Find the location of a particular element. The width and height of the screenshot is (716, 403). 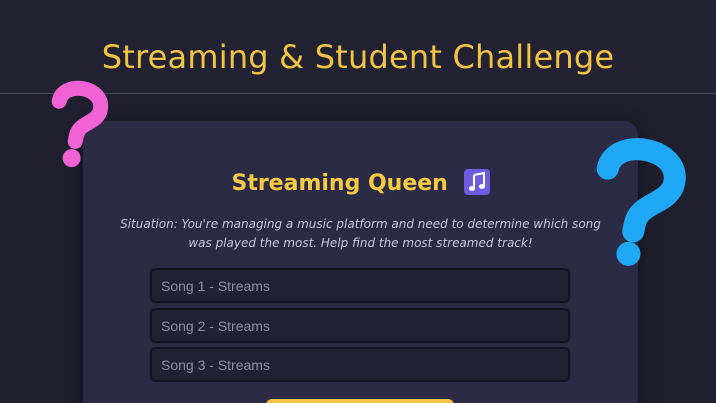

submit-button is located at coordinates (360, 401).